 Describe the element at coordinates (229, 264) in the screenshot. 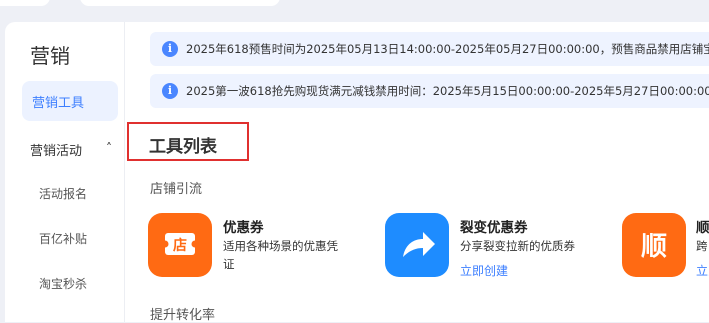

I see `tool-desc-coupon-line2: 证` at that location.